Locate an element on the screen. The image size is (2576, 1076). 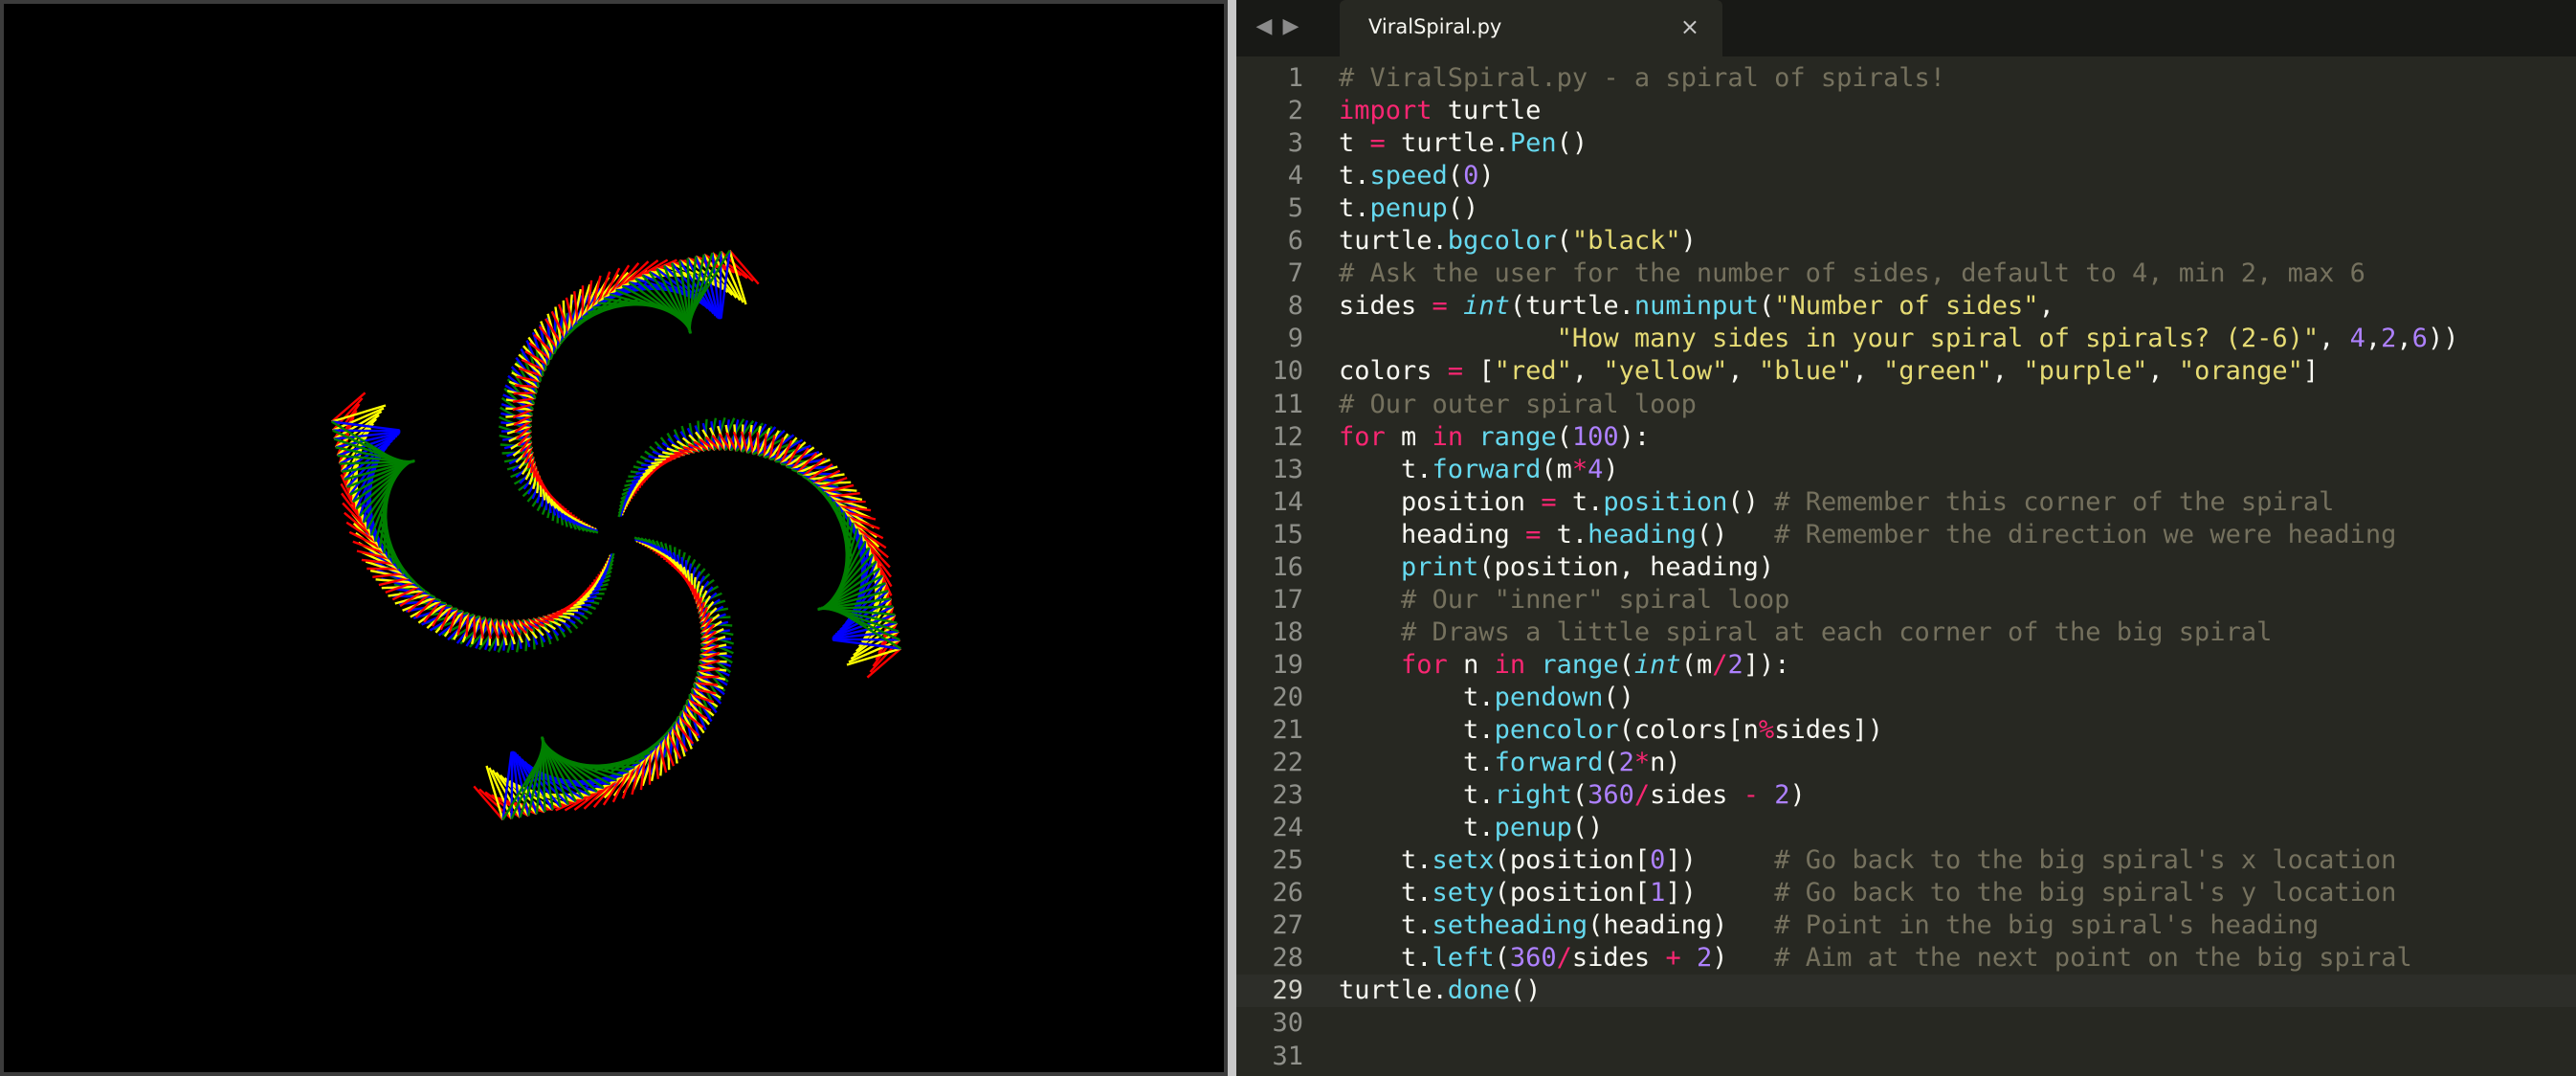
code-line: 31 is located at coordinates (1906, 1057).